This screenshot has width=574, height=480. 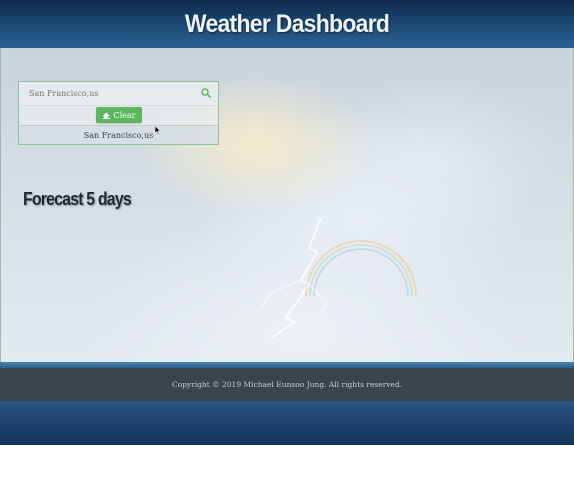 I want to click on search-history-item: San Francisco,us, so click(x=118, y=135).